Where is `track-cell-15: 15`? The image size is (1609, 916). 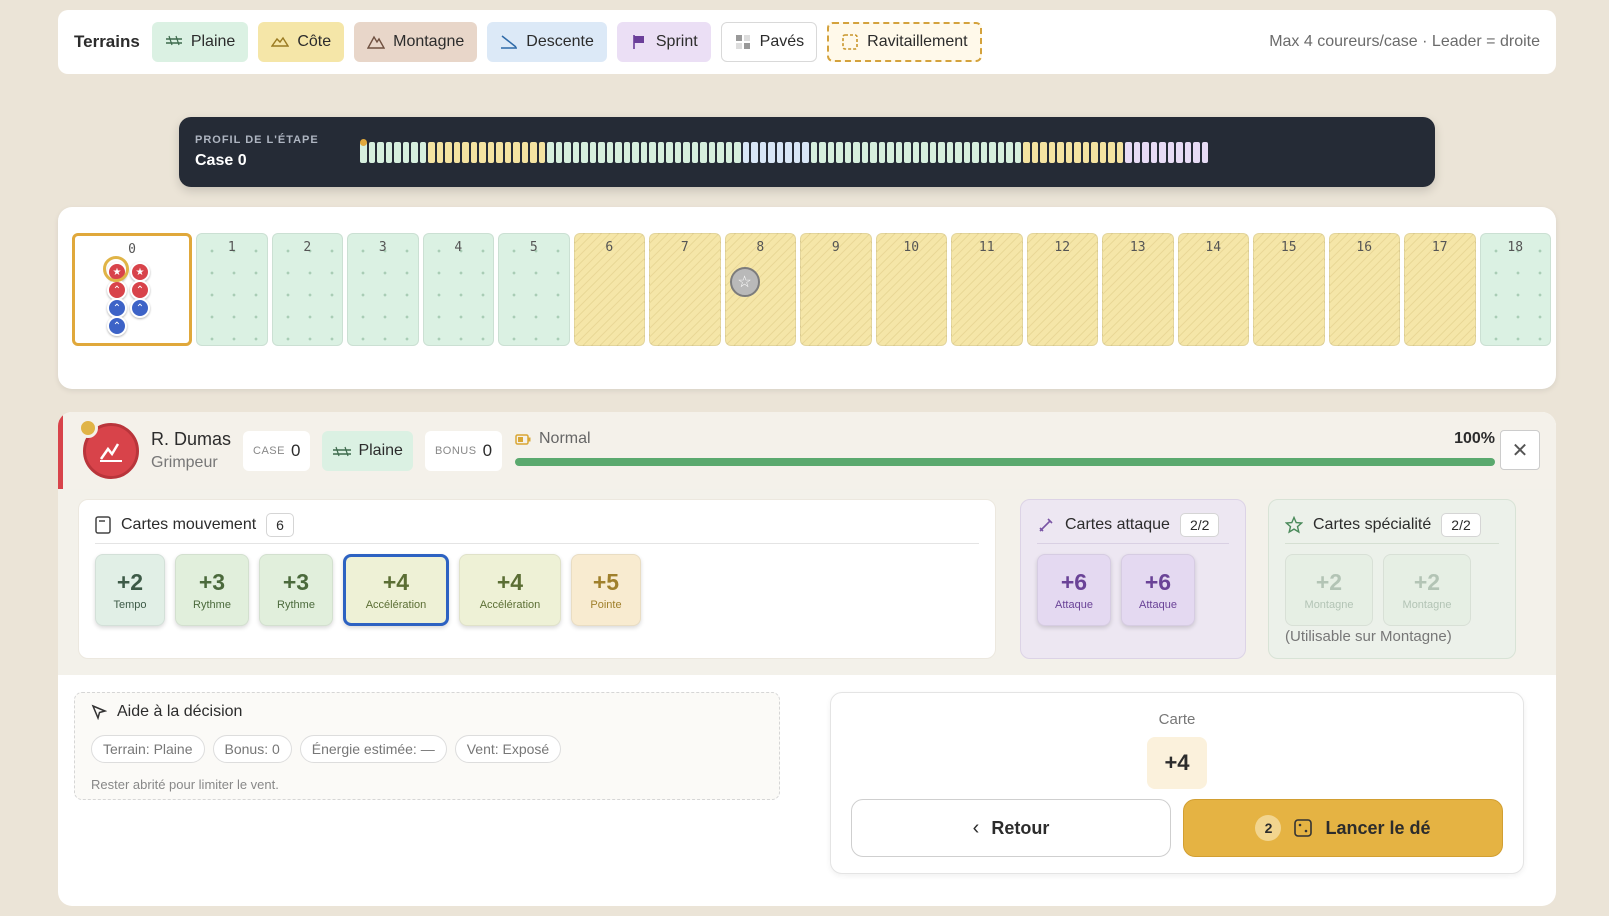
track-cell-15: 15 is located at coordinates (1289, 289).